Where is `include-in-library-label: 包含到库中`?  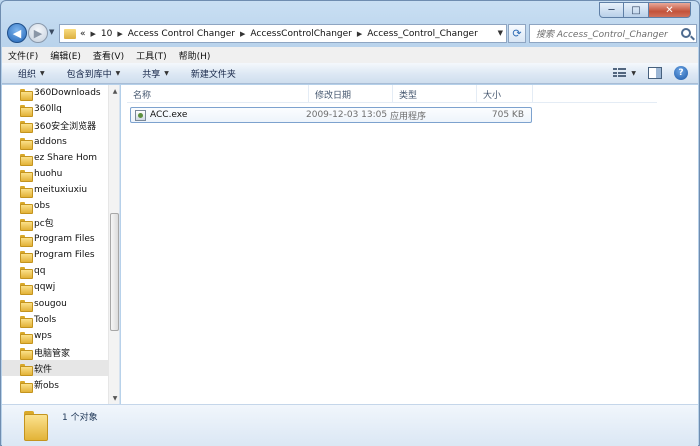 include-in-library-label: 包含到库中 is located at coordinates (89, 74).